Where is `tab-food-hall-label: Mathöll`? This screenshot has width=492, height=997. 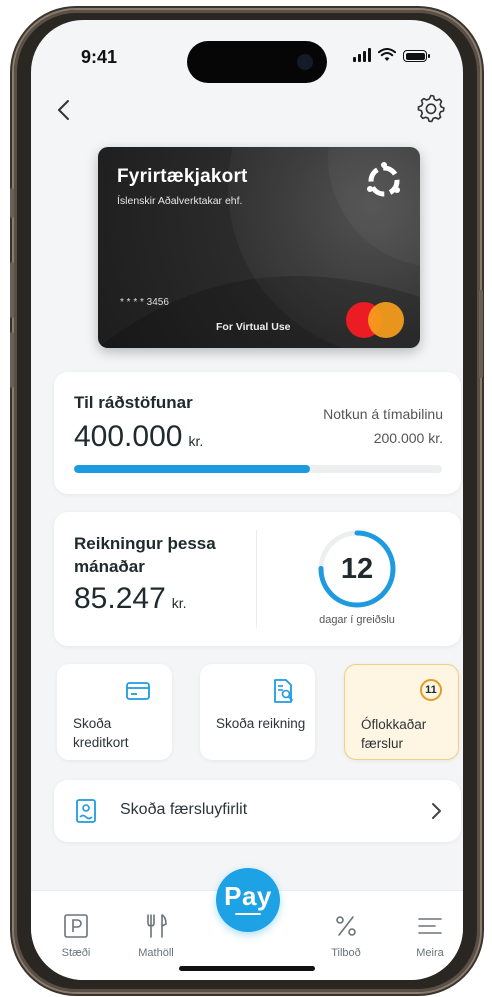
tab-food-hall-label: Mathöll is located at coordinates (156, 953).